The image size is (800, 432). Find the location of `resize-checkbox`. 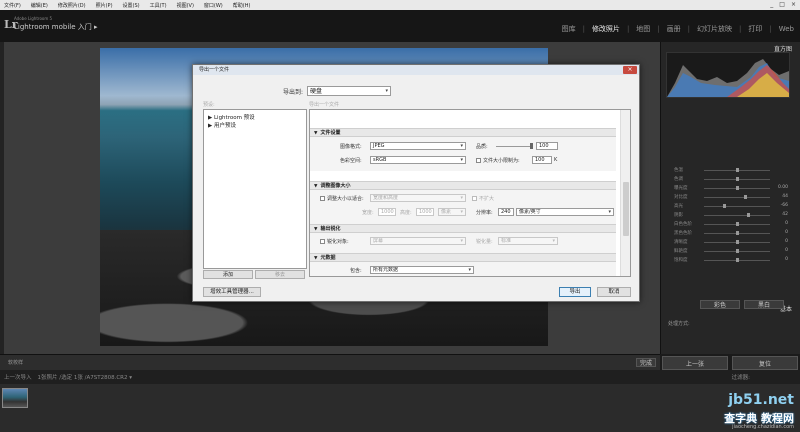

resize-checkbox is located at coordinates (322, 198).